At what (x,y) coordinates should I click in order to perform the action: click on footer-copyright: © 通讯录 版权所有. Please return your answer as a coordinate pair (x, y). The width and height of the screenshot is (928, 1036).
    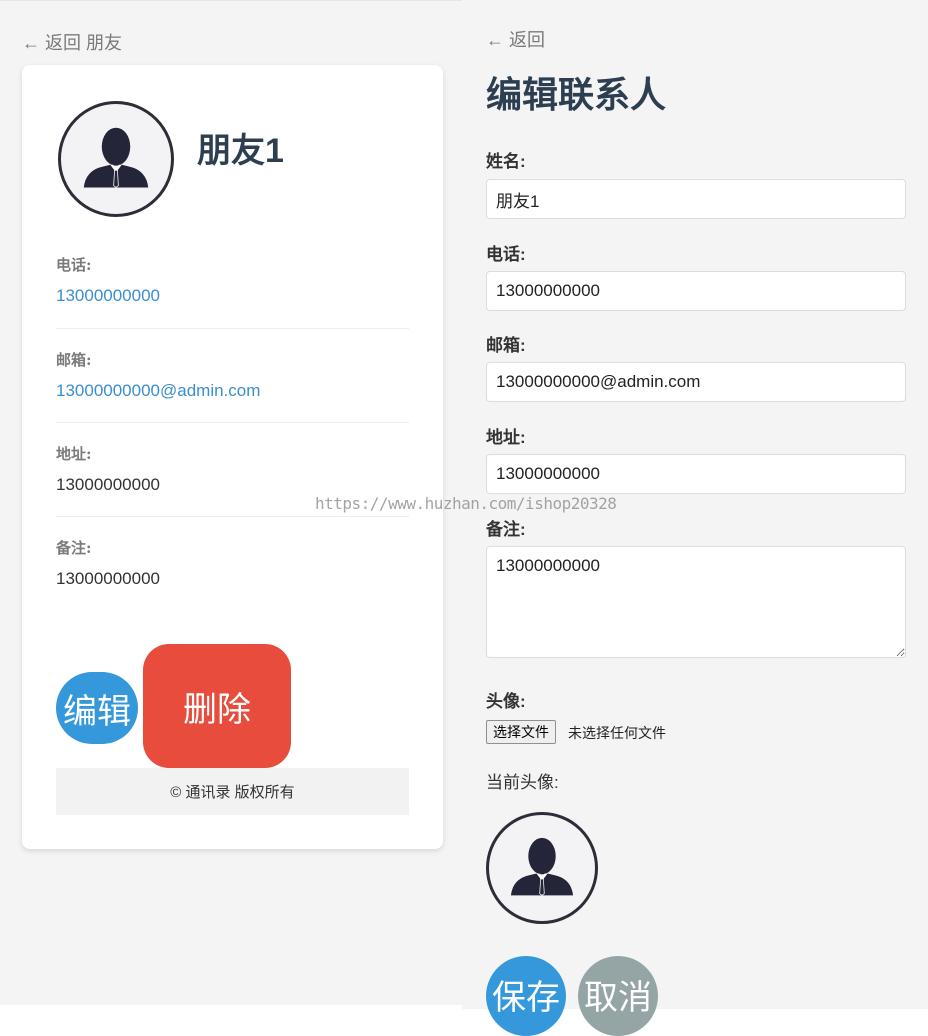
    Looking at the image, I should click on (232, 791).